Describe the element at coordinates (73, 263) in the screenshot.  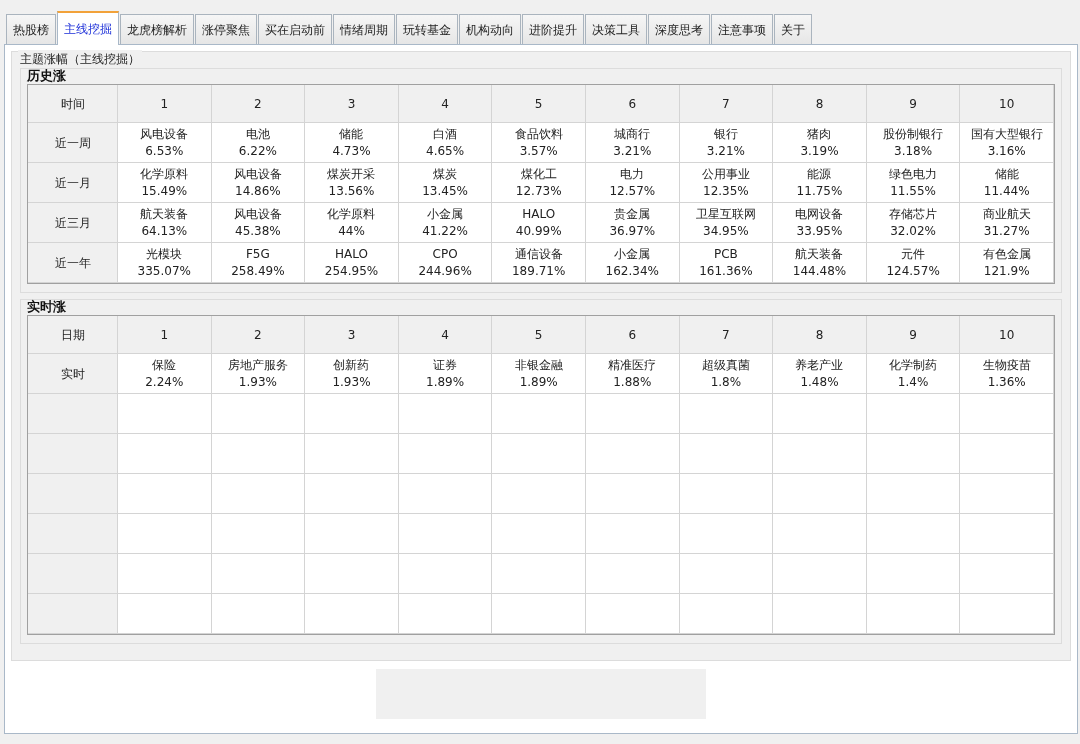
I see `row-header: 近一年` at that location.